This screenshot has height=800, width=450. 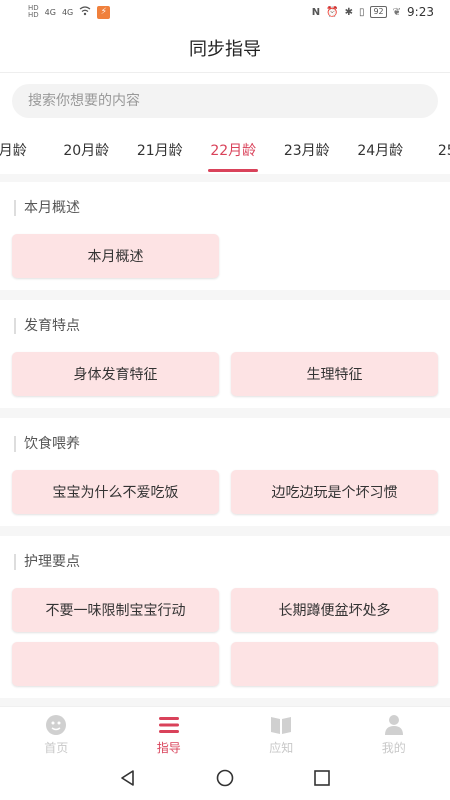 What do you see at coordinates (316, 12) in the screenshot?
I see `nfc-icon: N` at bounding box center [316, 12].